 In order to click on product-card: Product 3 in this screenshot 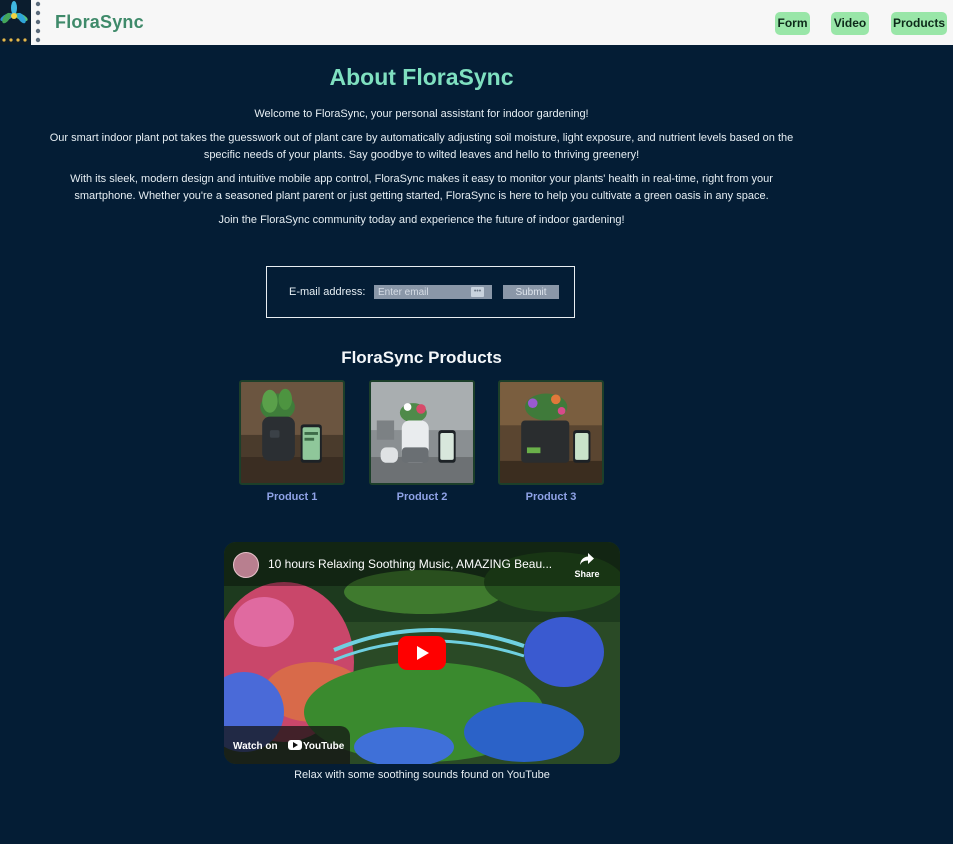, I will do `click(551, 441)`.